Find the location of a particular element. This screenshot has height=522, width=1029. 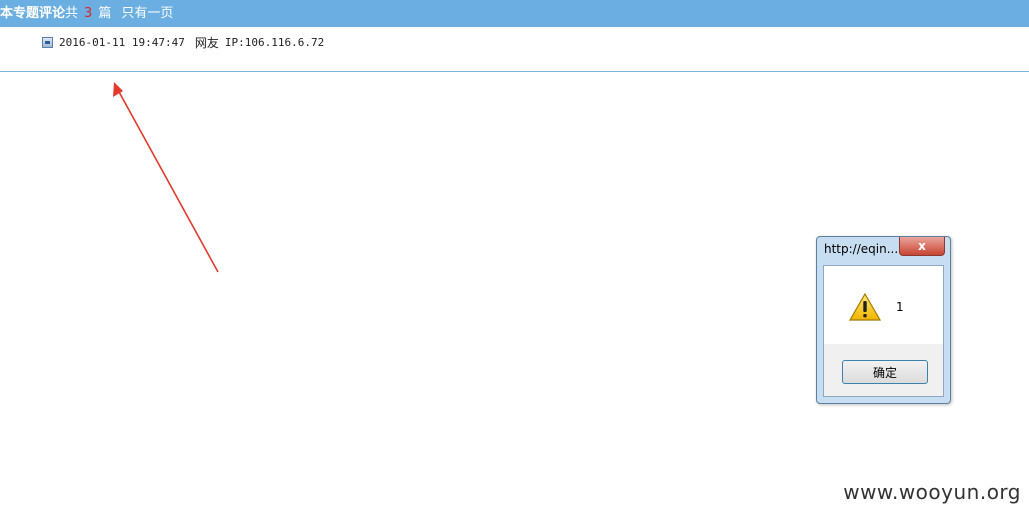

arrow-shaft is located at coordinates (168, 181).